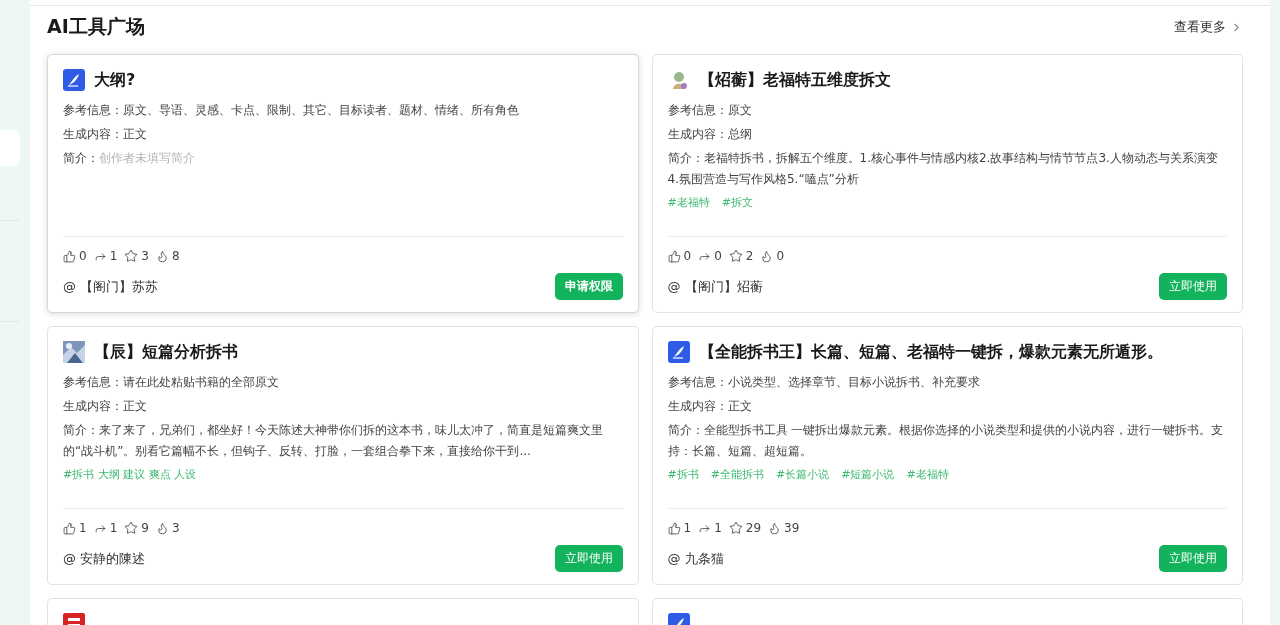  Describe the element at coordinates (737, 202) in the screenshot. I see `tag: #拆文` at that location.